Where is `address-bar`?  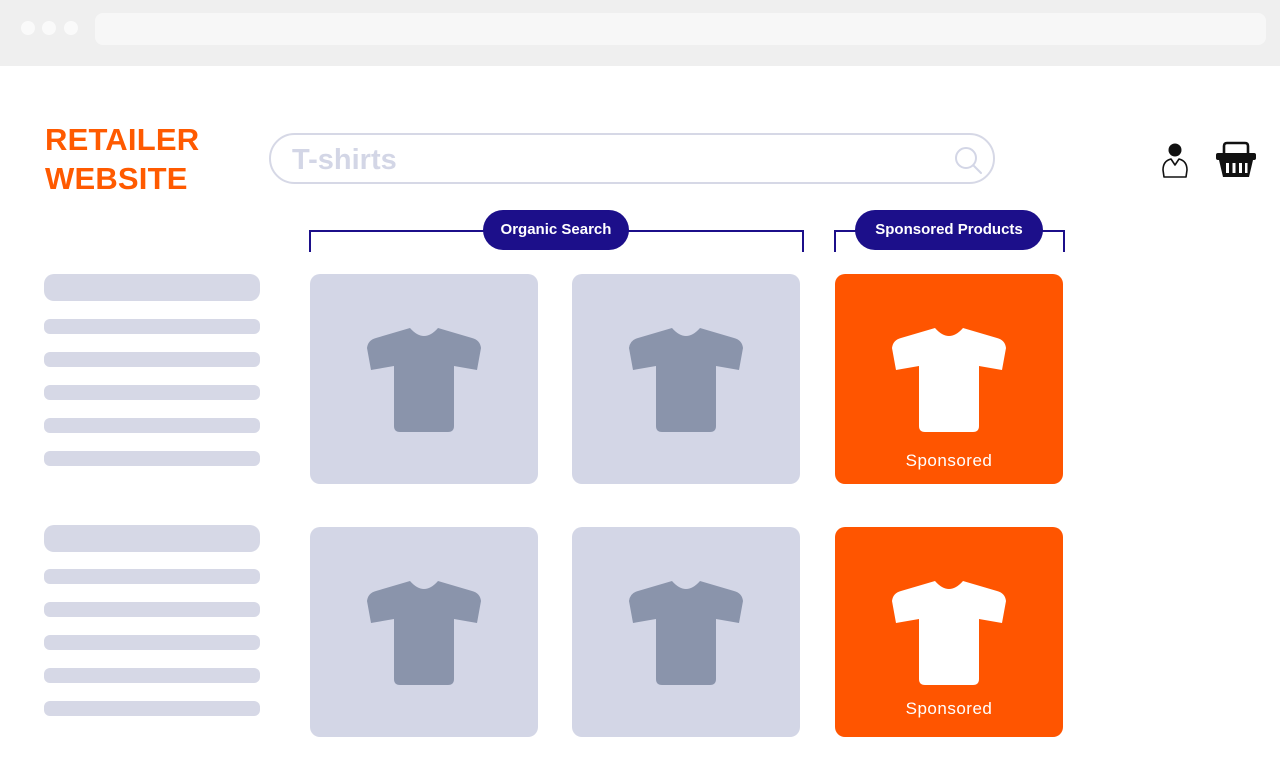 address-bar is located at coordinates (680, 29).